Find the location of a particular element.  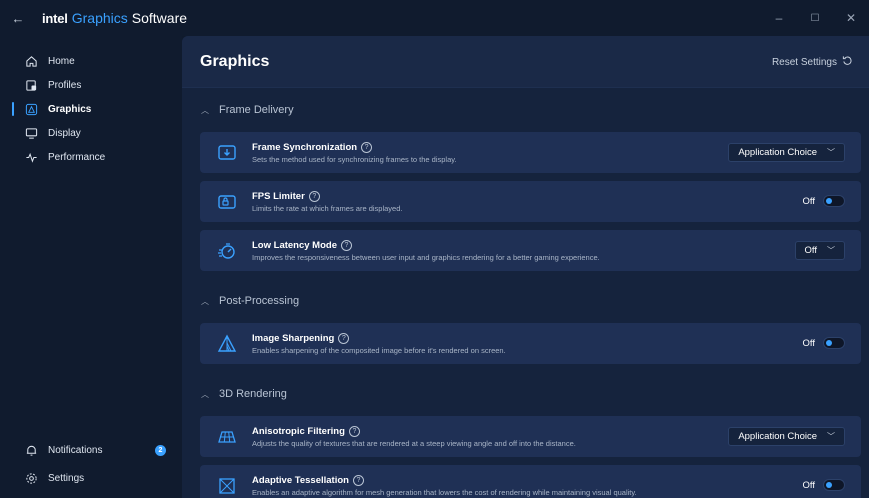

window-controls: – ☐ ✕ is located at coordinates (815, 18).